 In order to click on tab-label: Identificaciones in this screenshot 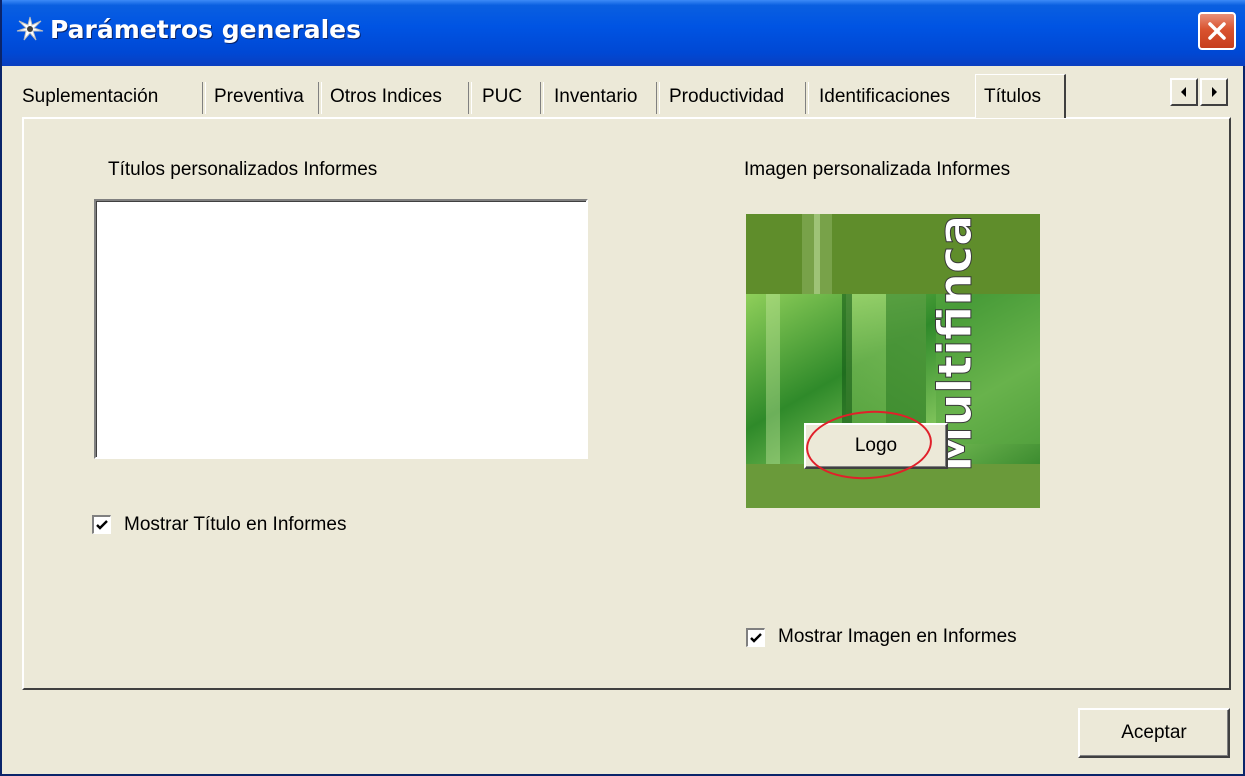, I will do `click(884, 96)`.